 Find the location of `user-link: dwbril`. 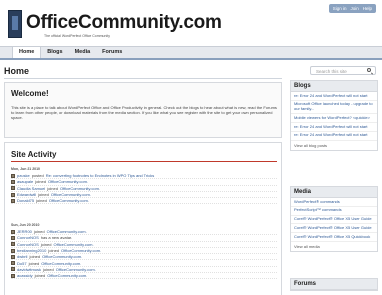

user-link: dwbril is located at coordinates (22, 256).